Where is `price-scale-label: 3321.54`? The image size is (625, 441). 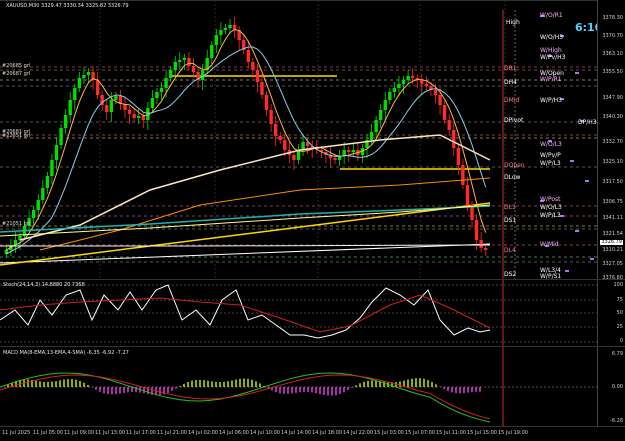
price-scale-label: 3321.54 is located at coordinates (612, 234).